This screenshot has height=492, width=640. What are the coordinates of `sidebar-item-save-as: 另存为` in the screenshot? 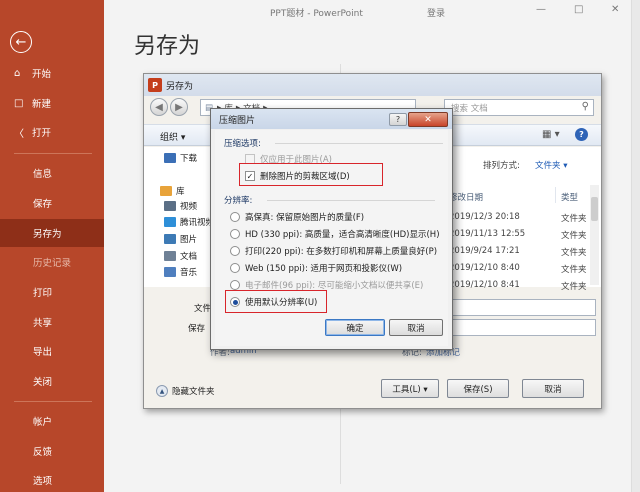 It's located at (52, 233).